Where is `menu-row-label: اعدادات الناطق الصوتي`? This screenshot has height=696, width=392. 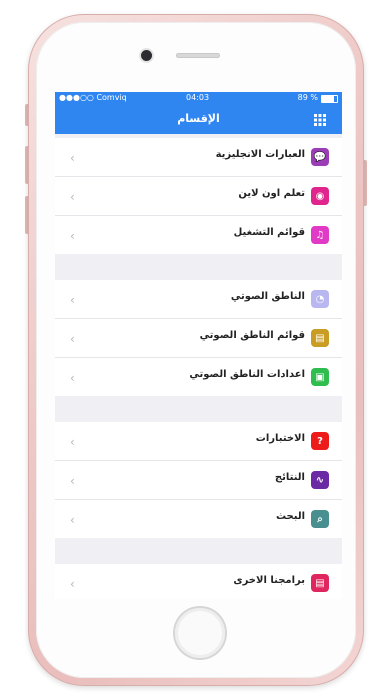
menu-row-label: اعدادات الناطق الصوتي is located at coordinates (247, 374).